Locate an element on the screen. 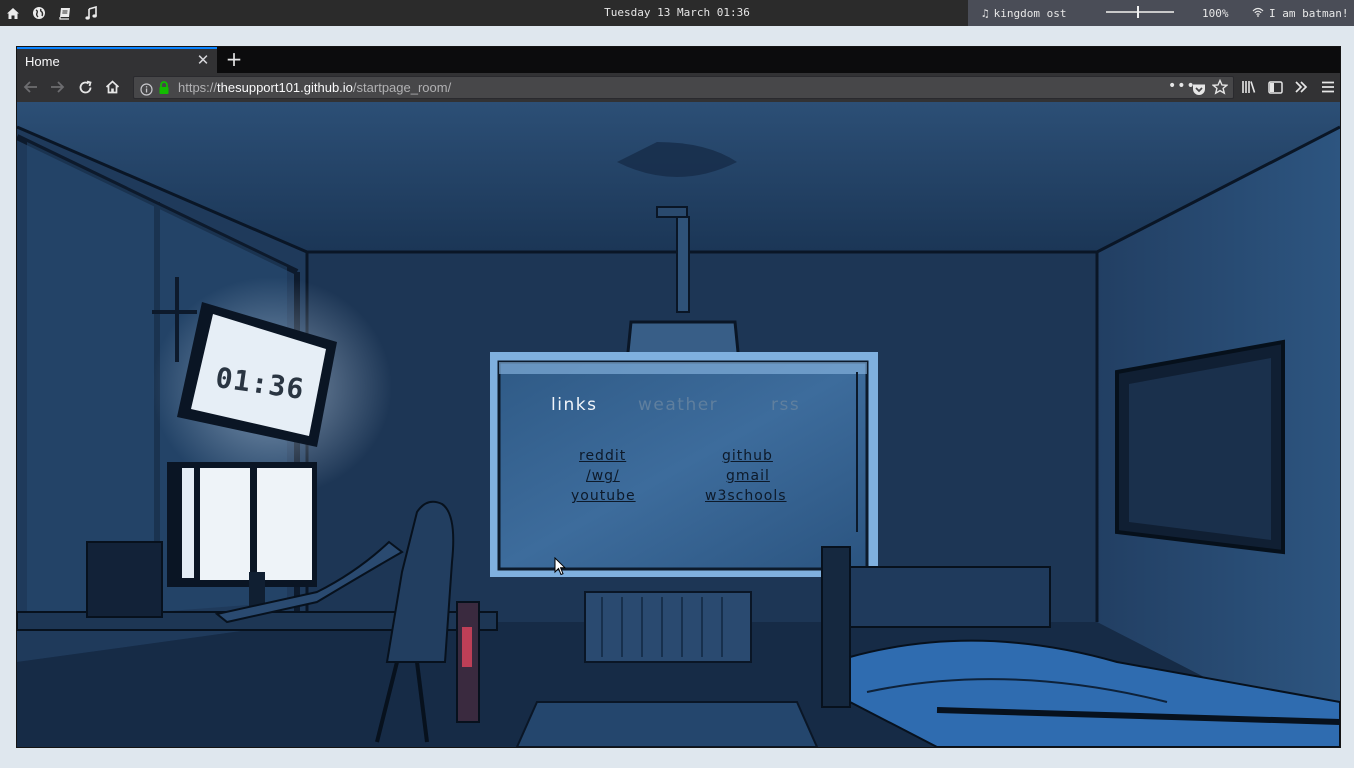 The width and height of the screenshot is (1354, 768). volume-slider-handle is located at coordinates (1138, 12).